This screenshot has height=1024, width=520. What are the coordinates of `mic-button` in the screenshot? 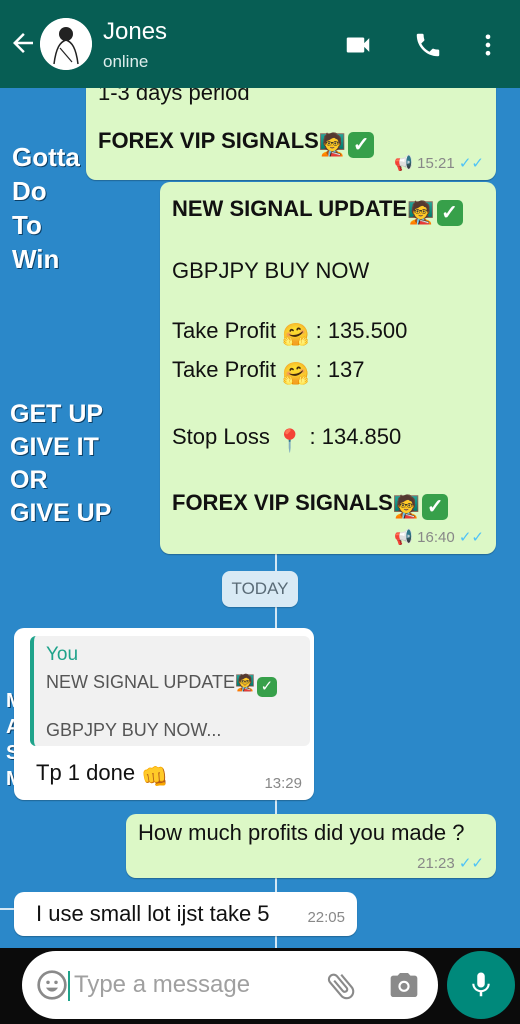 It's located at (481, 985).